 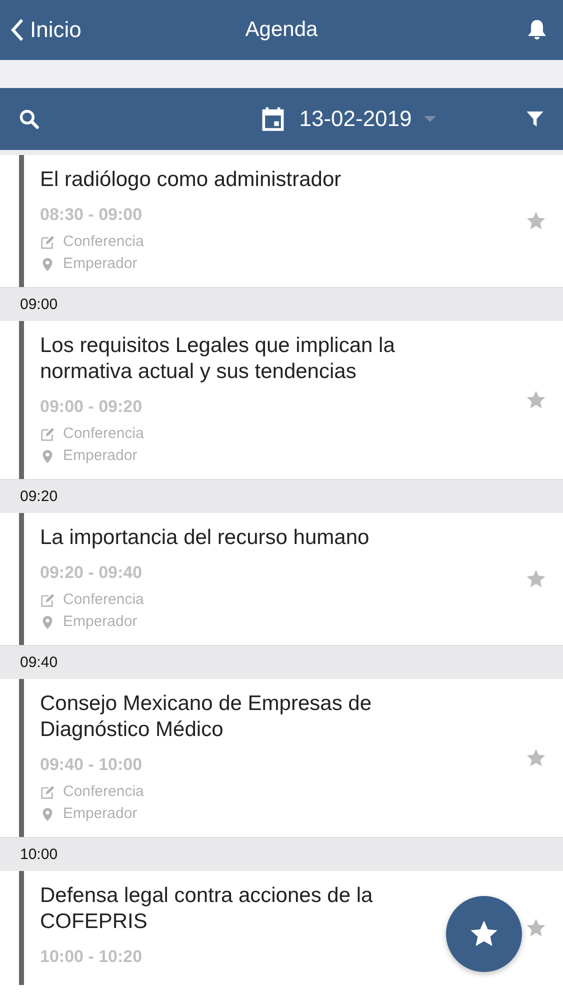 I want to click on time-header-label: 09:00, so click(x=39, y=304).